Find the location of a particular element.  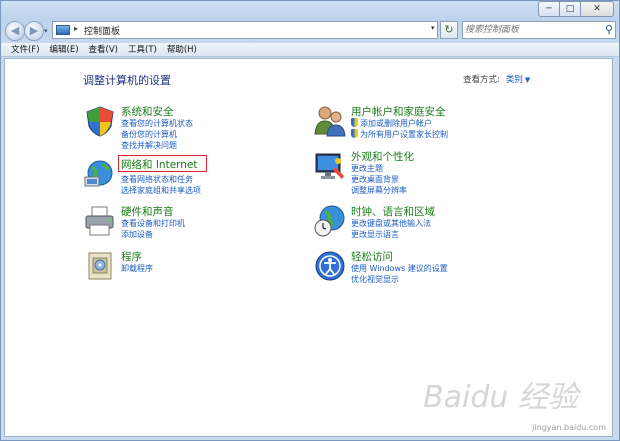

baidu-watermark-logo: Baidu 经验 is located at coordinates (500, 397).